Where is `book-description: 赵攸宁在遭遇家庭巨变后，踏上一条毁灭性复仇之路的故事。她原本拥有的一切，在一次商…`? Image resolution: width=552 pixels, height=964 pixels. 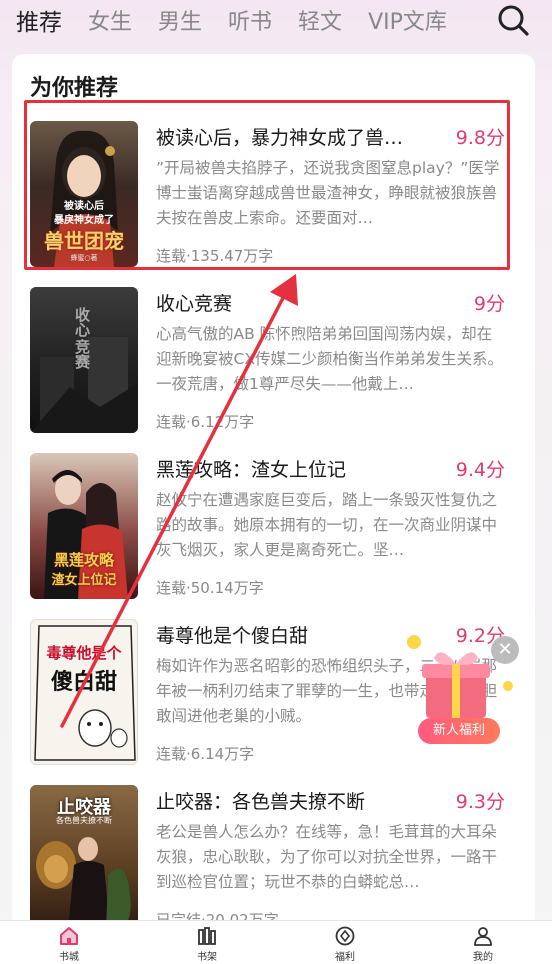 book-description: 赵攸宁在遭遇家庭巨变后，踏上一条毁灭性复仇之路的故事。她原本拥有的一切，在一次商… is located at coordinates (327, 525).